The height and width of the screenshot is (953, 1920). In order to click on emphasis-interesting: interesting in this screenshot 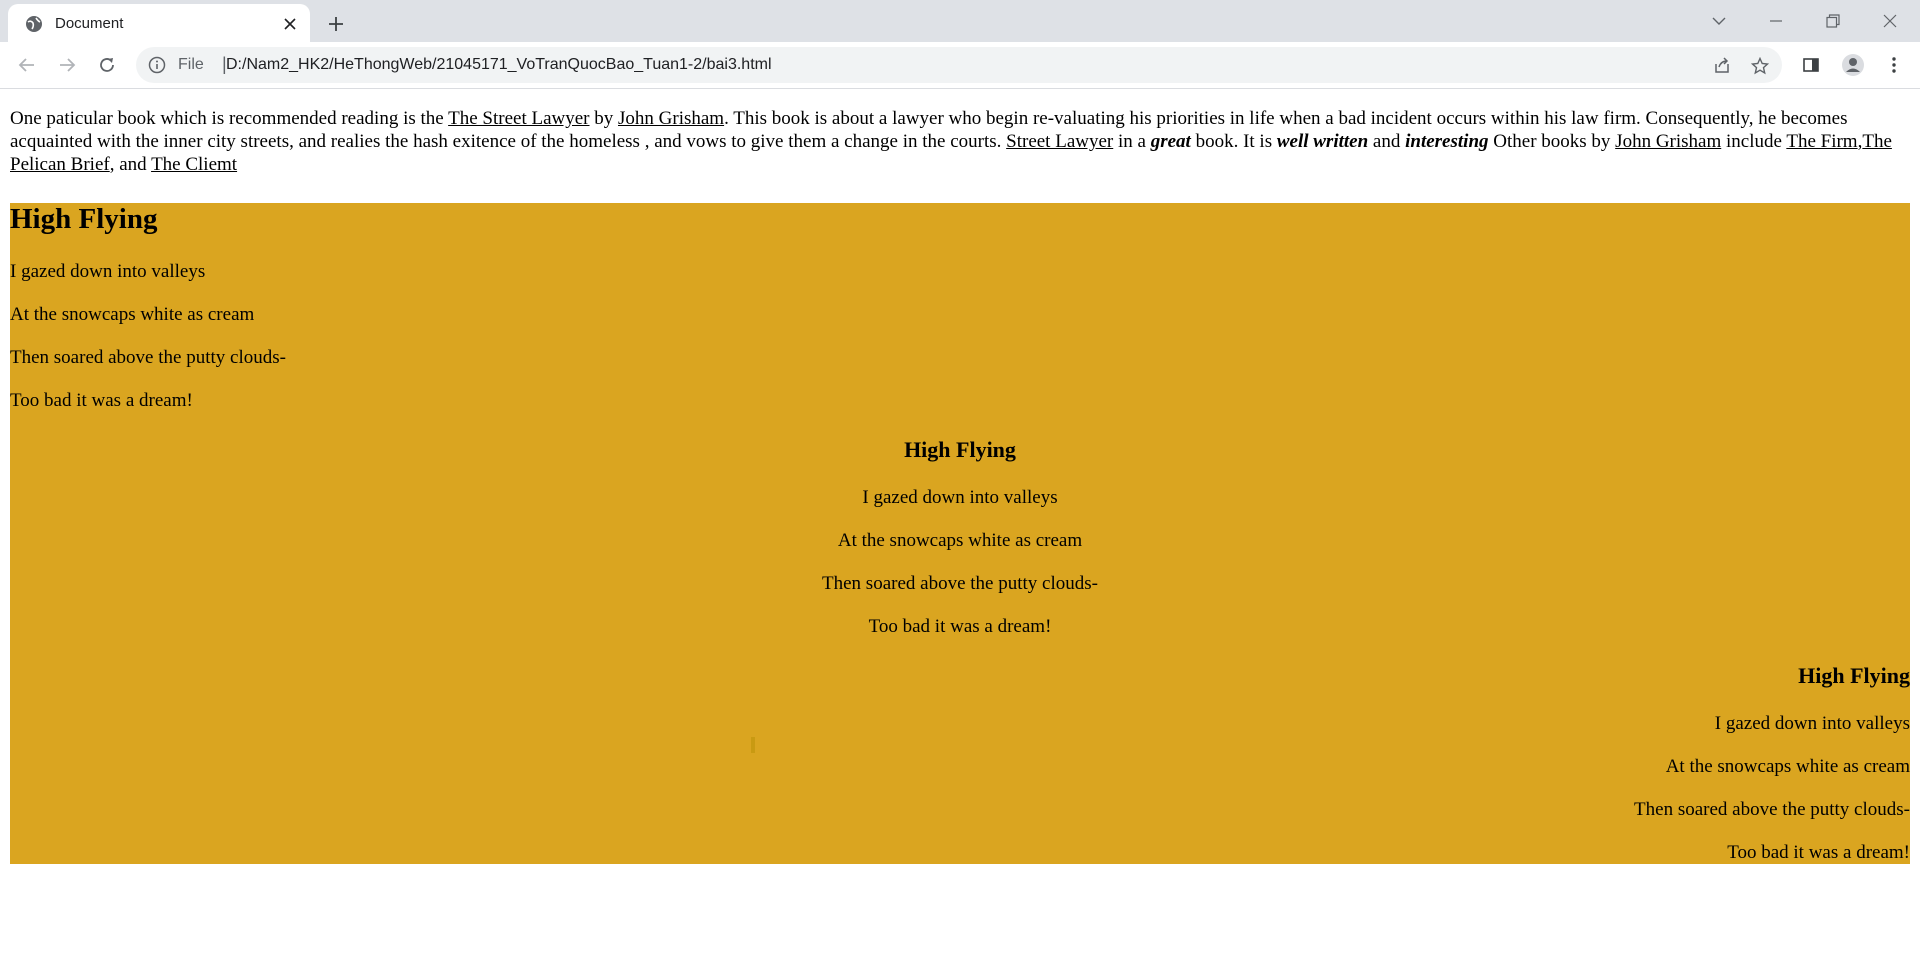, I will do `click(1447, 141)`.